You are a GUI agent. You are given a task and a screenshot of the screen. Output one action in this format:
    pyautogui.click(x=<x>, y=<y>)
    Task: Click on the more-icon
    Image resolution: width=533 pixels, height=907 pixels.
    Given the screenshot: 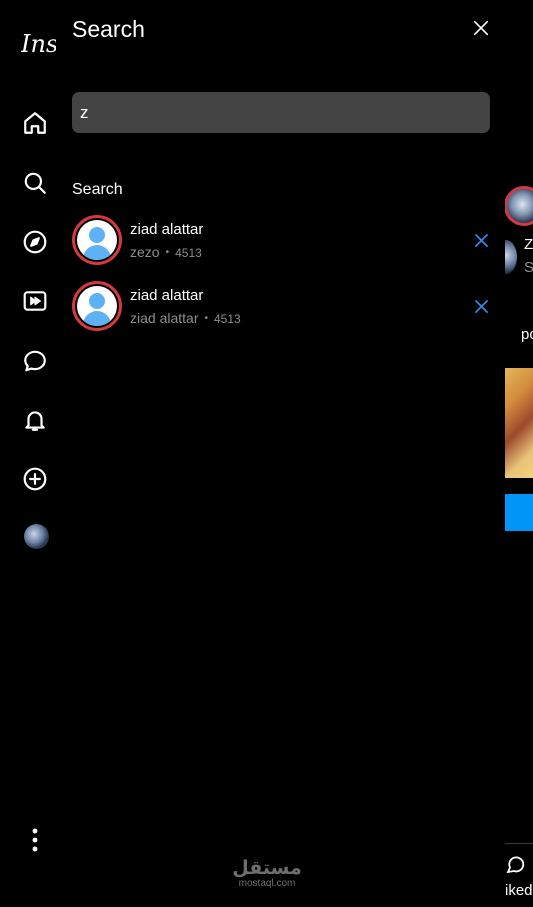 What is the action you would take?
    pyautogui.click(x=35, y=840)
    